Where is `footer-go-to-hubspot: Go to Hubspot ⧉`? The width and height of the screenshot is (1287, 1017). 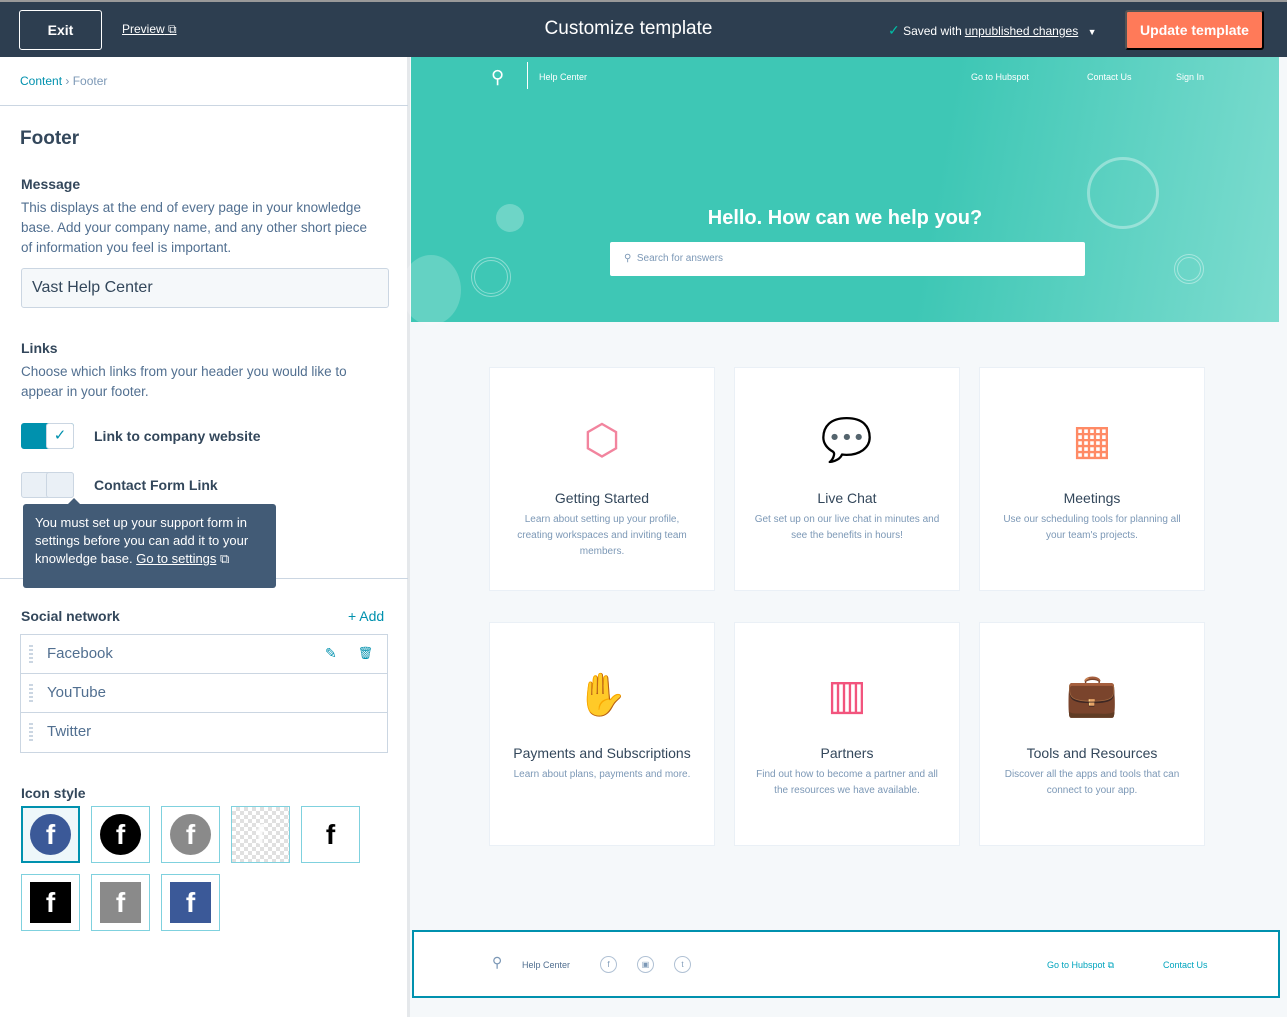 footer-go-to-hubspot: Go to Hubspot ⧉ is located at coordinates (1080, 965).